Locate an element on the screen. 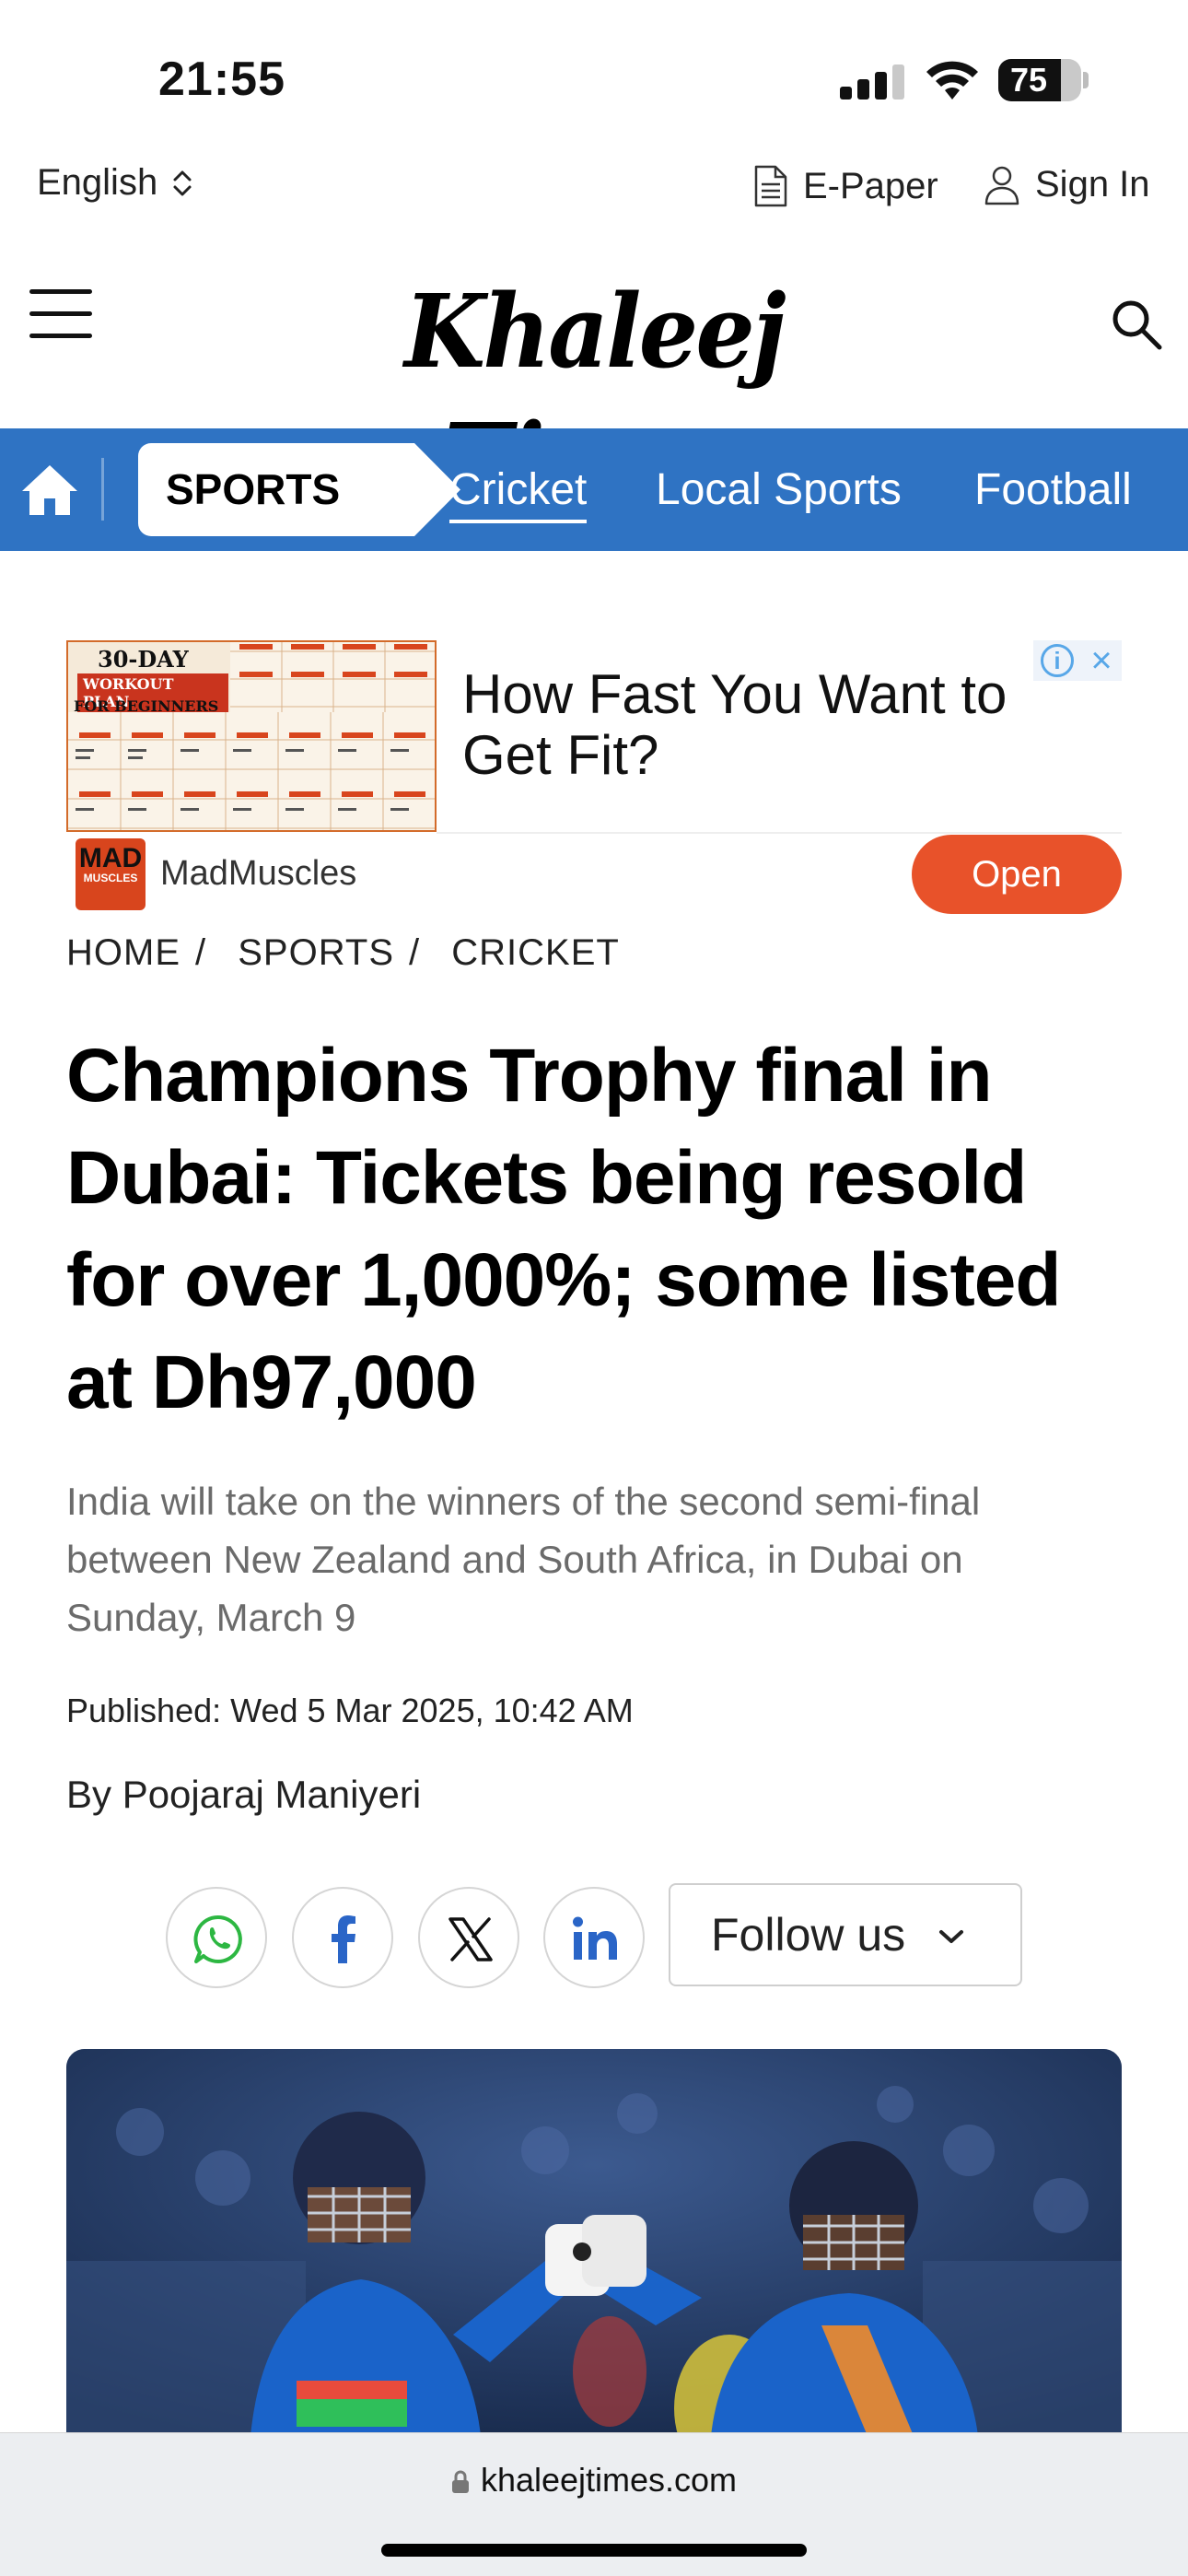 Image resolution: width=1188 pixels, height=2576 pixels. publish-date: Published: Wed 5 Mar 2025, 10:42 AM is located at coordinates (350, 1710).